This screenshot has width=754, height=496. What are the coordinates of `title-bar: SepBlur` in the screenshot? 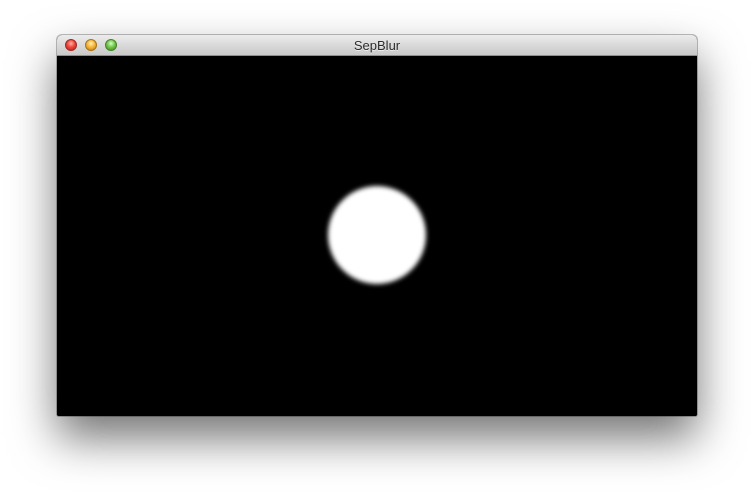 It's located at (377, 45).